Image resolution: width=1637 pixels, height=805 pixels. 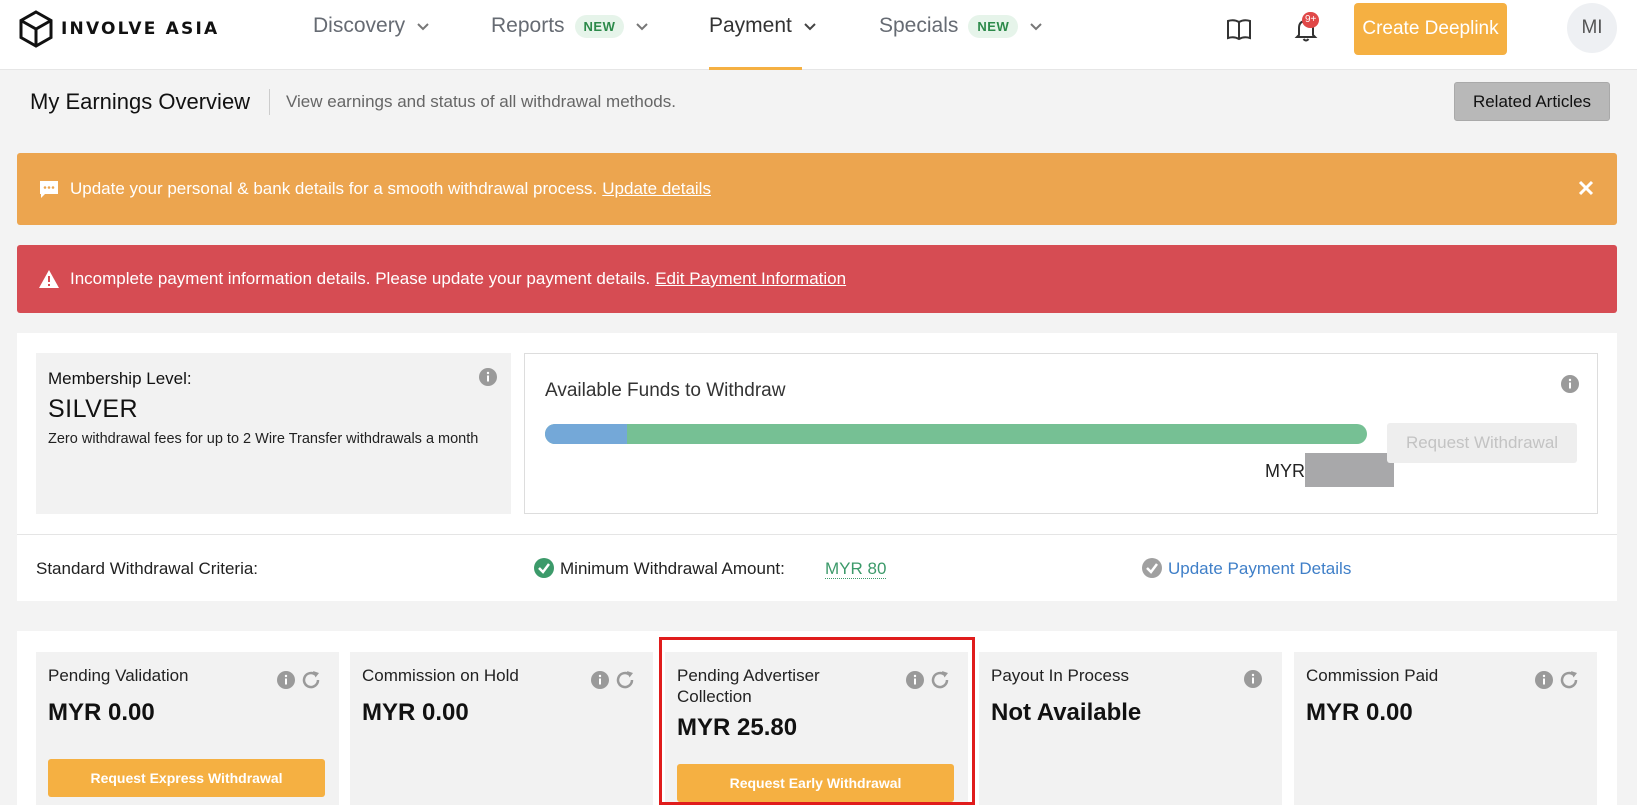 I want to click on card-title: Payout In Process, so click(x=1060, y=675).